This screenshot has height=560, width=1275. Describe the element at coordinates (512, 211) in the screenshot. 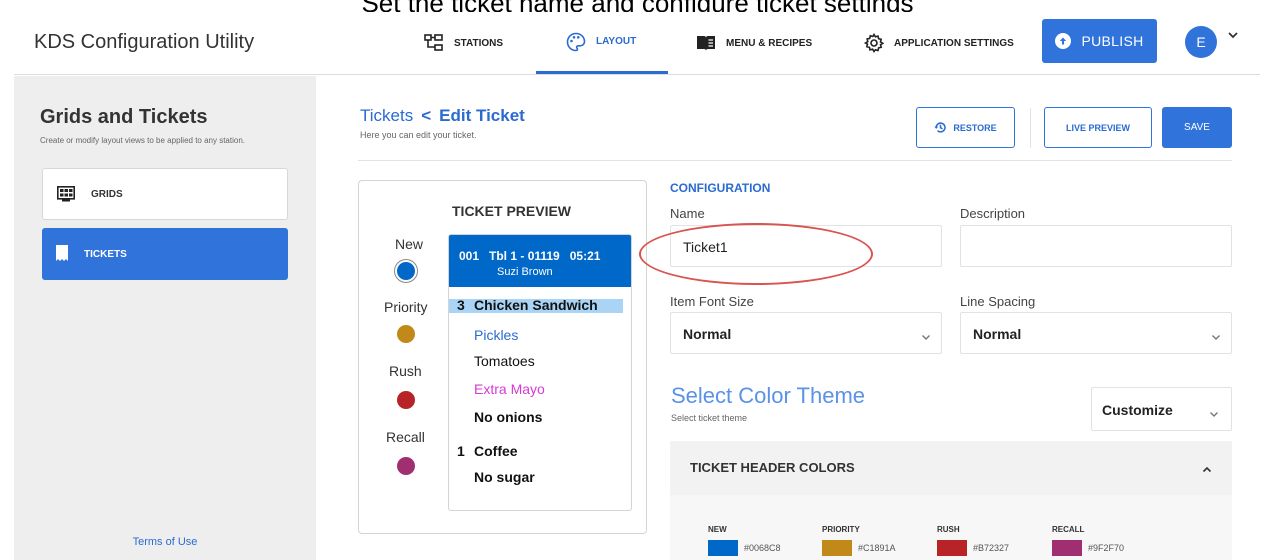

I see `ticket-preview-title: TICKET PREVIEW` at that location.